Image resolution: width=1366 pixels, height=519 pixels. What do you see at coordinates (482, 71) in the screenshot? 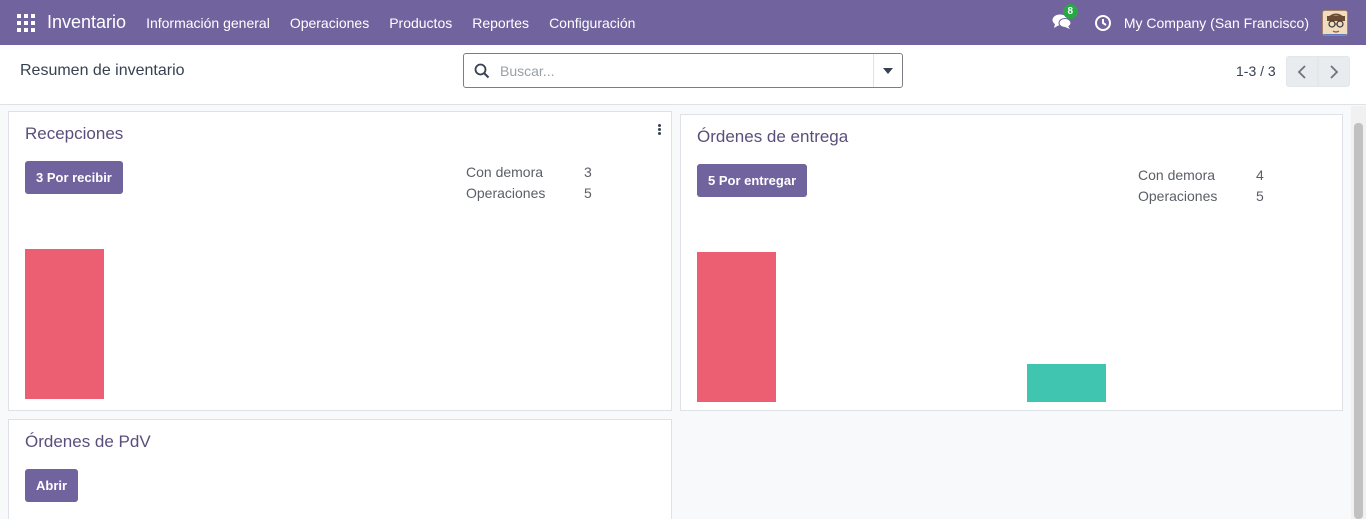
I see `search-icon` at bounding box center [482, 71].